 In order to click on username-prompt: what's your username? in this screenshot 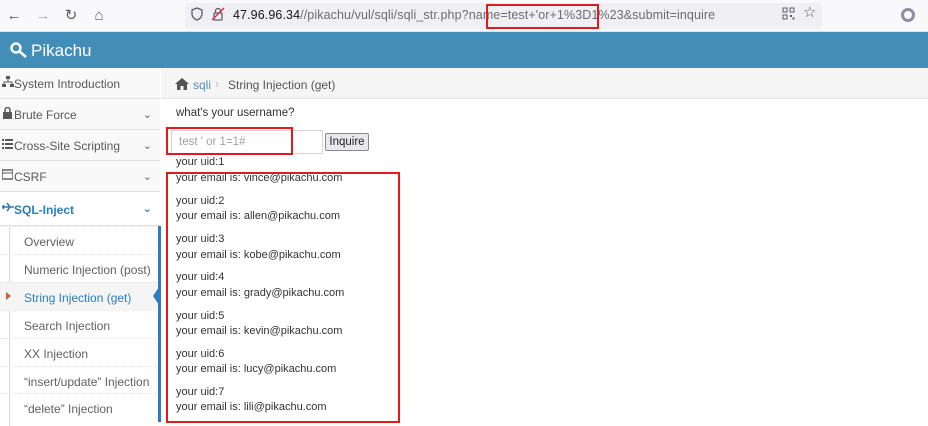, I will do `click(235, 113)`.